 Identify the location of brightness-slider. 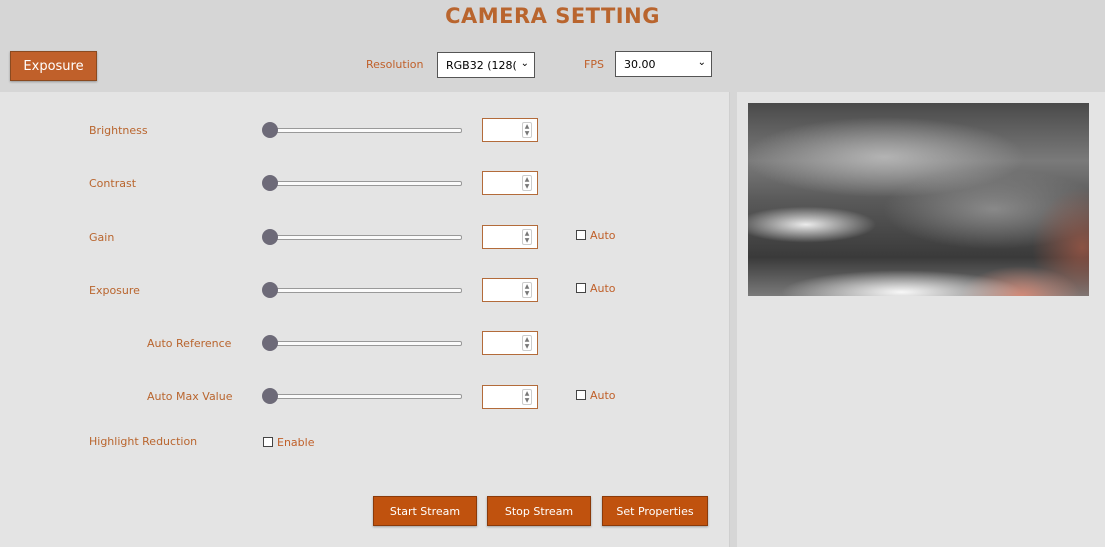
(362, 130).